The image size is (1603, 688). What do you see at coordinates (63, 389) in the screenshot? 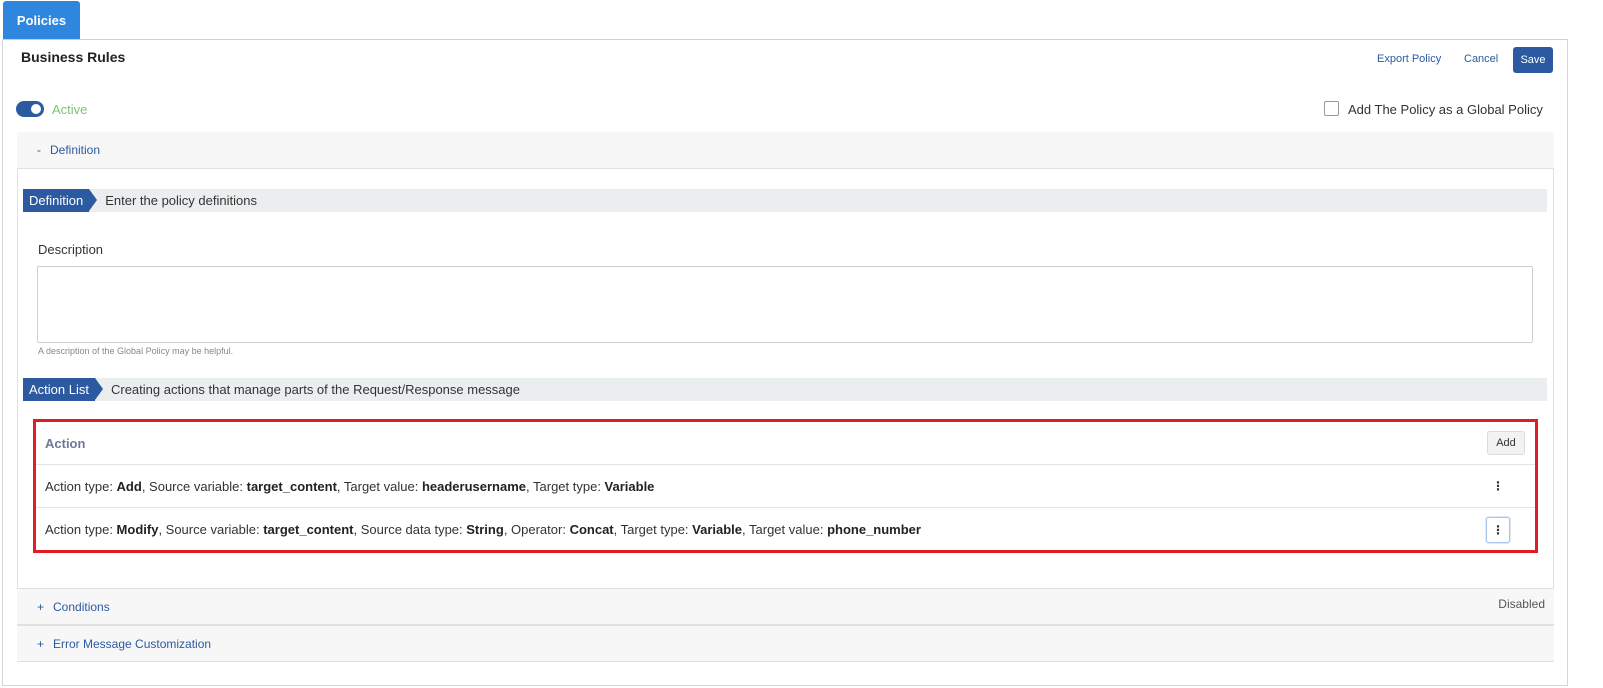
I see `action-list-badge: Action List` at bounding box center [63, 389].